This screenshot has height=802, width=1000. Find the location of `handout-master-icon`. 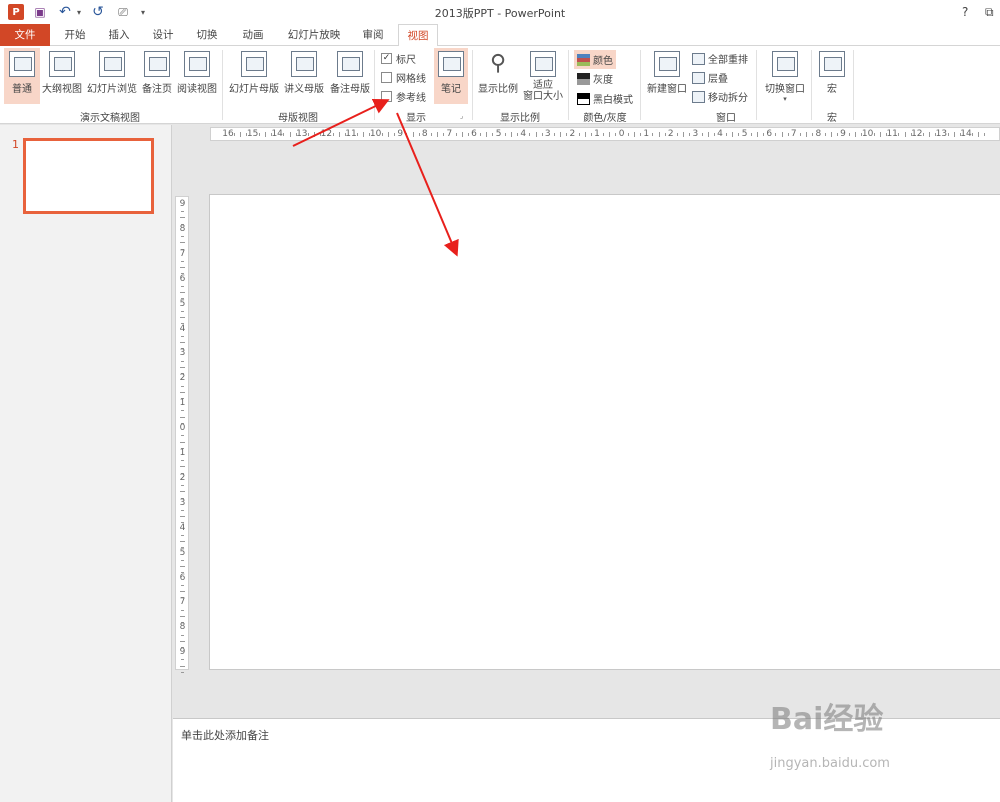

handout-master-icon is located at coordinates (304, 64).